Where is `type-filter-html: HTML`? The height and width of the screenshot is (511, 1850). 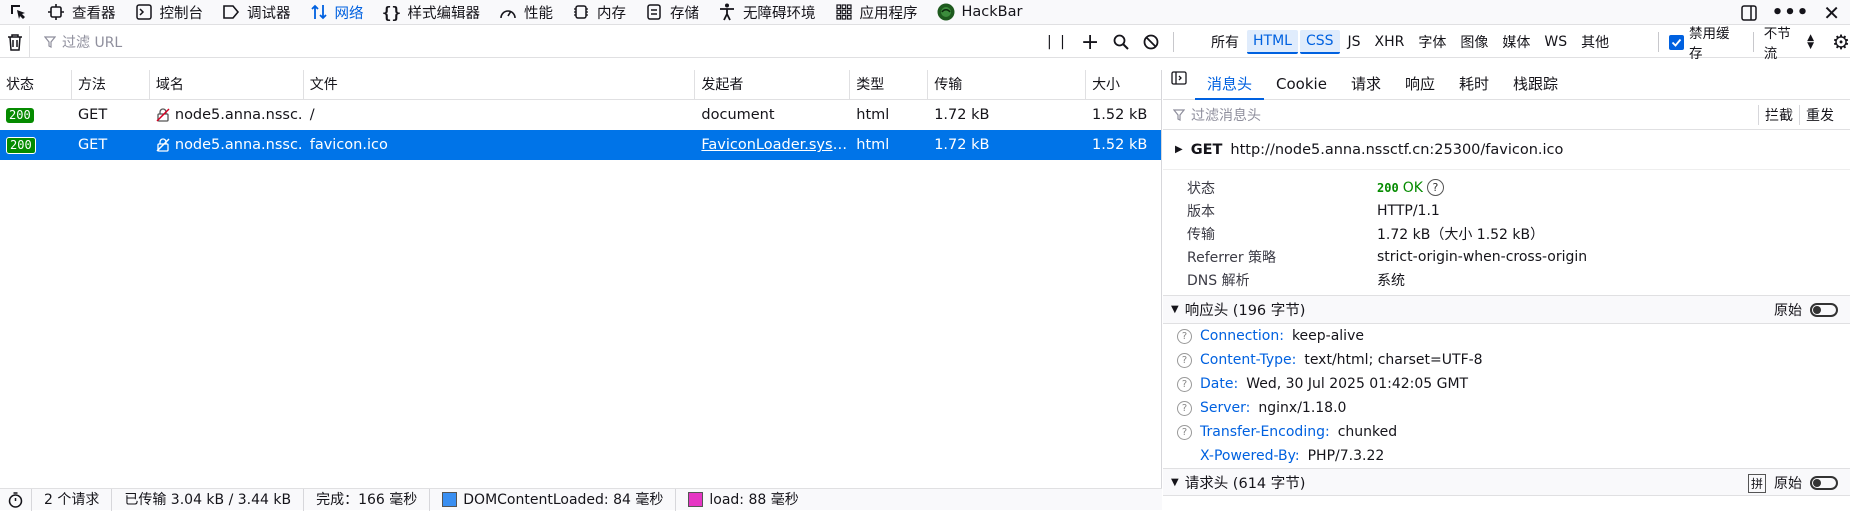 type-filter-html: HTML is located at coordinates (1272, 42).